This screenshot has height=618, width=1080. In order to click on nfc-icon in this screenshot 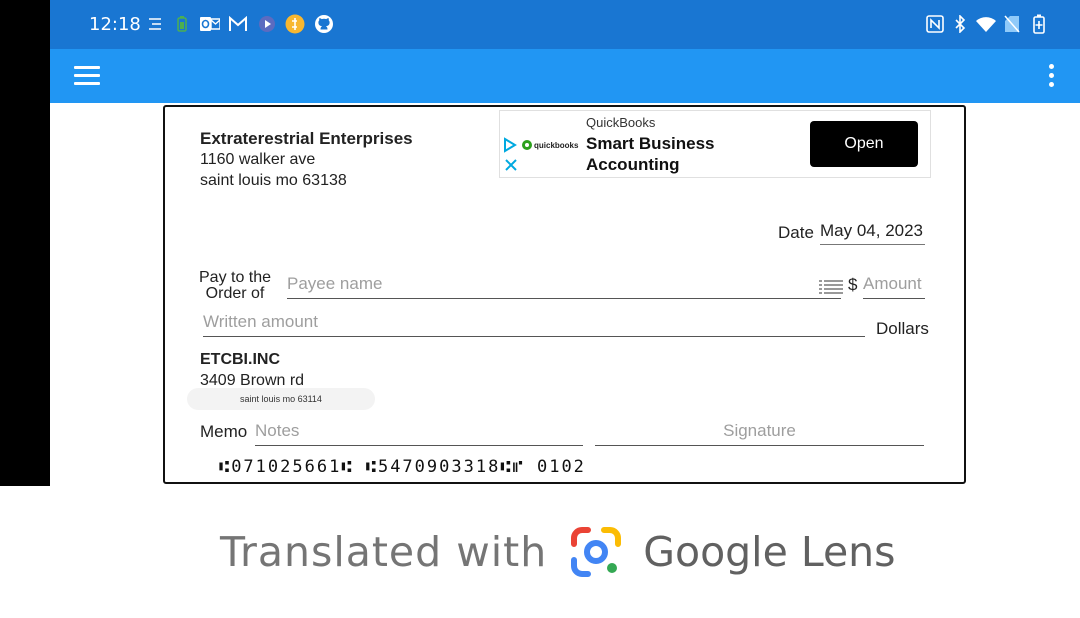, I will do `click(935, 24)`.